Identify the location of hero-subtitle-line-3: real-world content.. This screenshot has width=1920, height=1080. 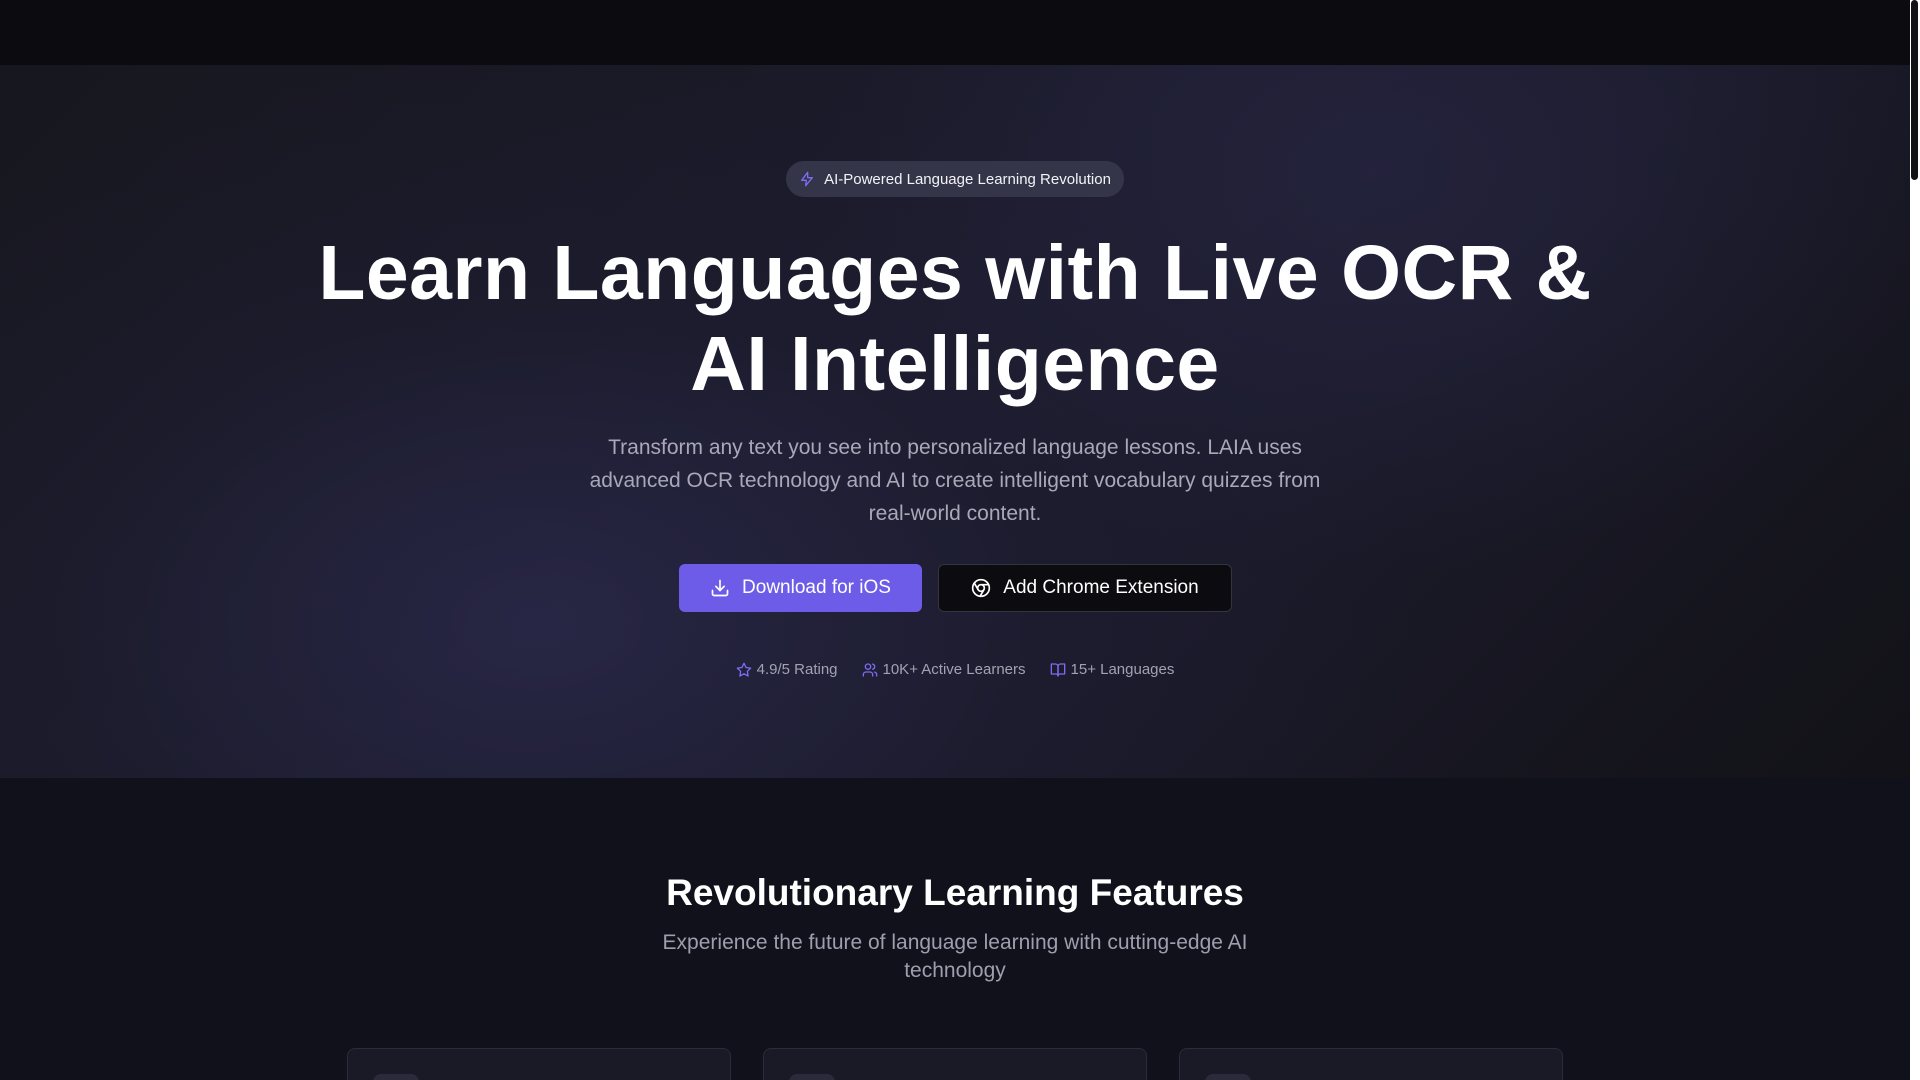
(955, 513).